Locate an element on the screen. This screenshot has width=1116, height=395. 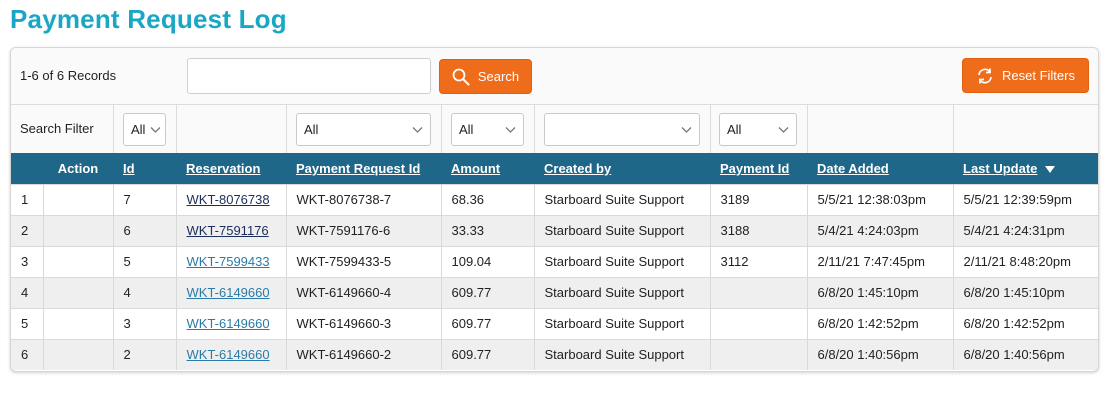
id-cell: 6 is located at coordinates (145, 230).